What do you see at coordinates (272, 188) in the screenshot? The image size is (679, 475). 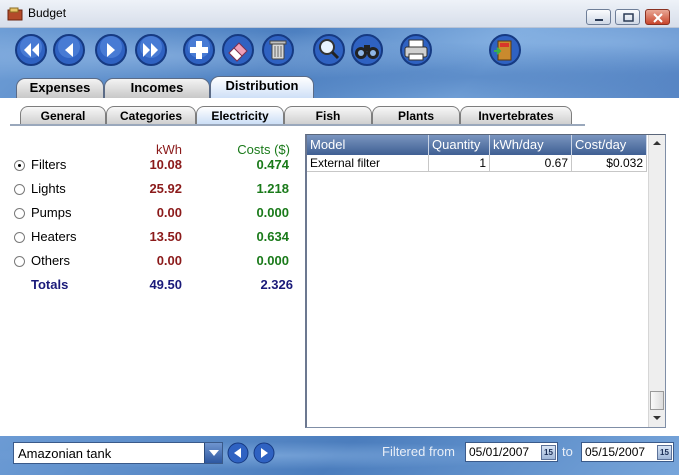 I see `cost-value: 1.218` at bounding box center [272, 188].